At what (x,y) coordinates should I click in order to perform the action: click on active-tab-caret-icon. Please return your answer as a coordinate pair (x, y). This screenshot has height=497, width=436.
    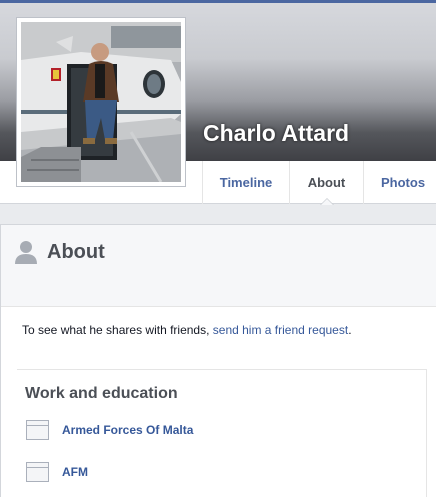
    Looking at the image, I should click on (326, 201).